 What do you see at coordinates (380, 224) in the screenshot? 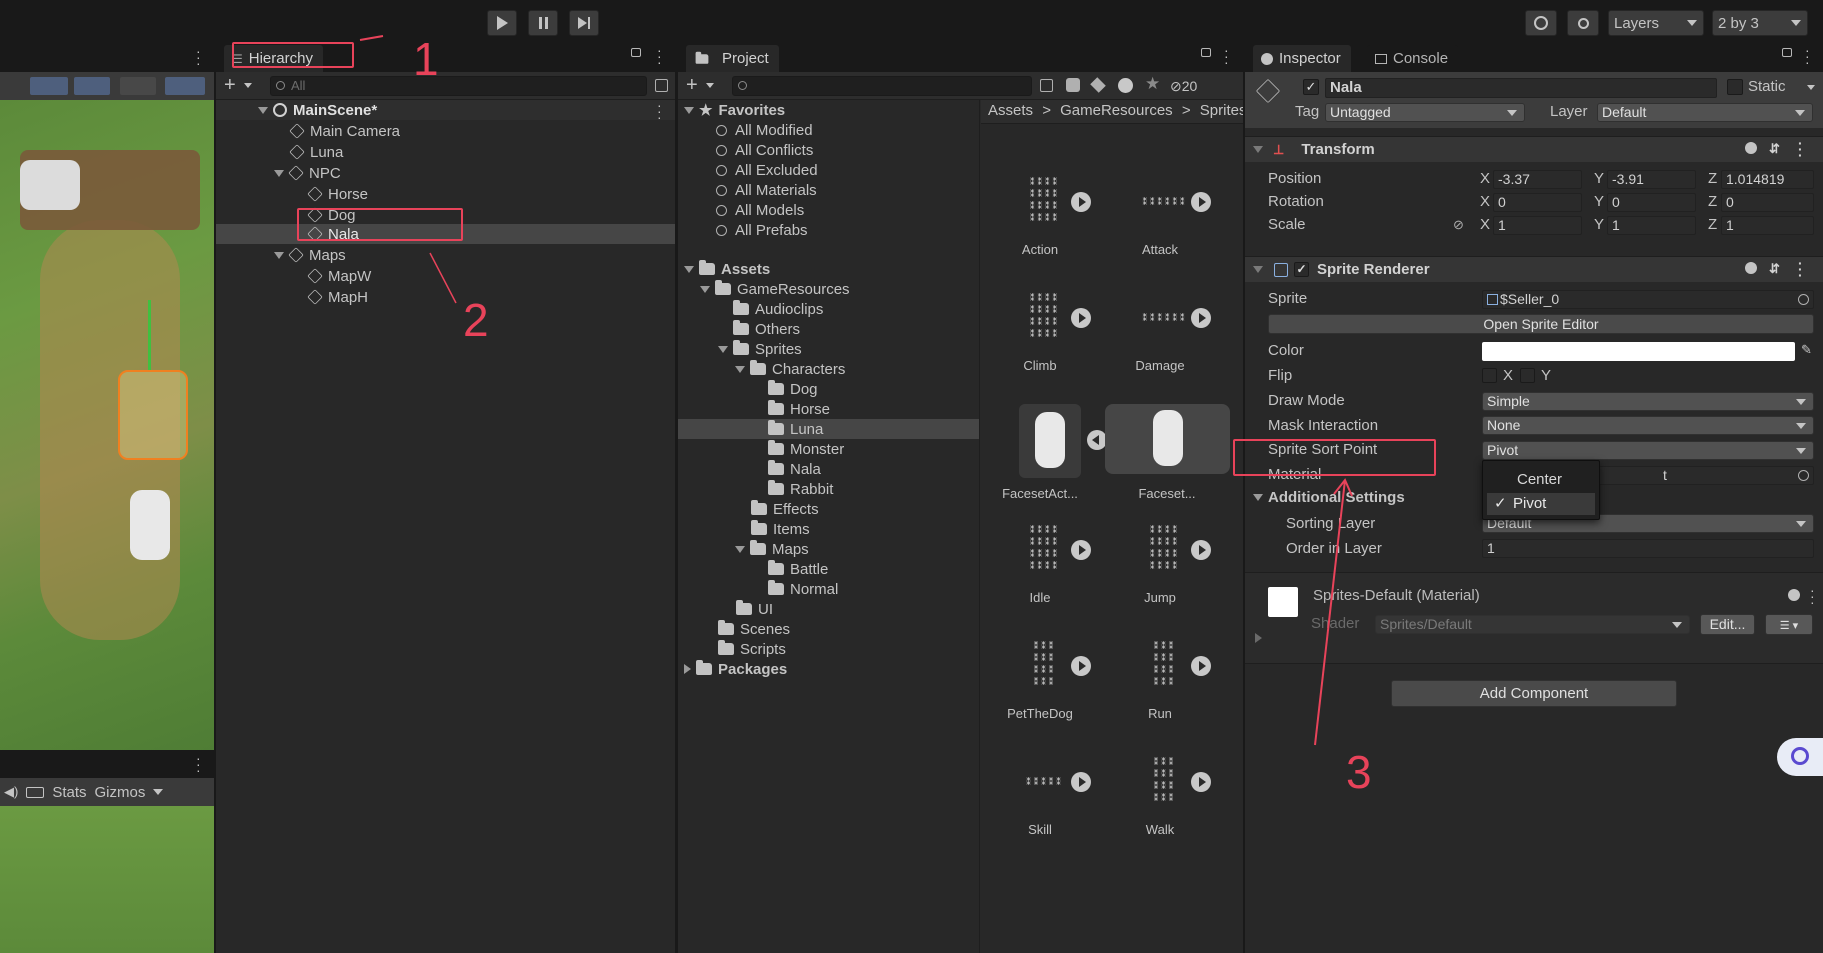
I see `annotation-box-nala` at bounding box center [380, 224].